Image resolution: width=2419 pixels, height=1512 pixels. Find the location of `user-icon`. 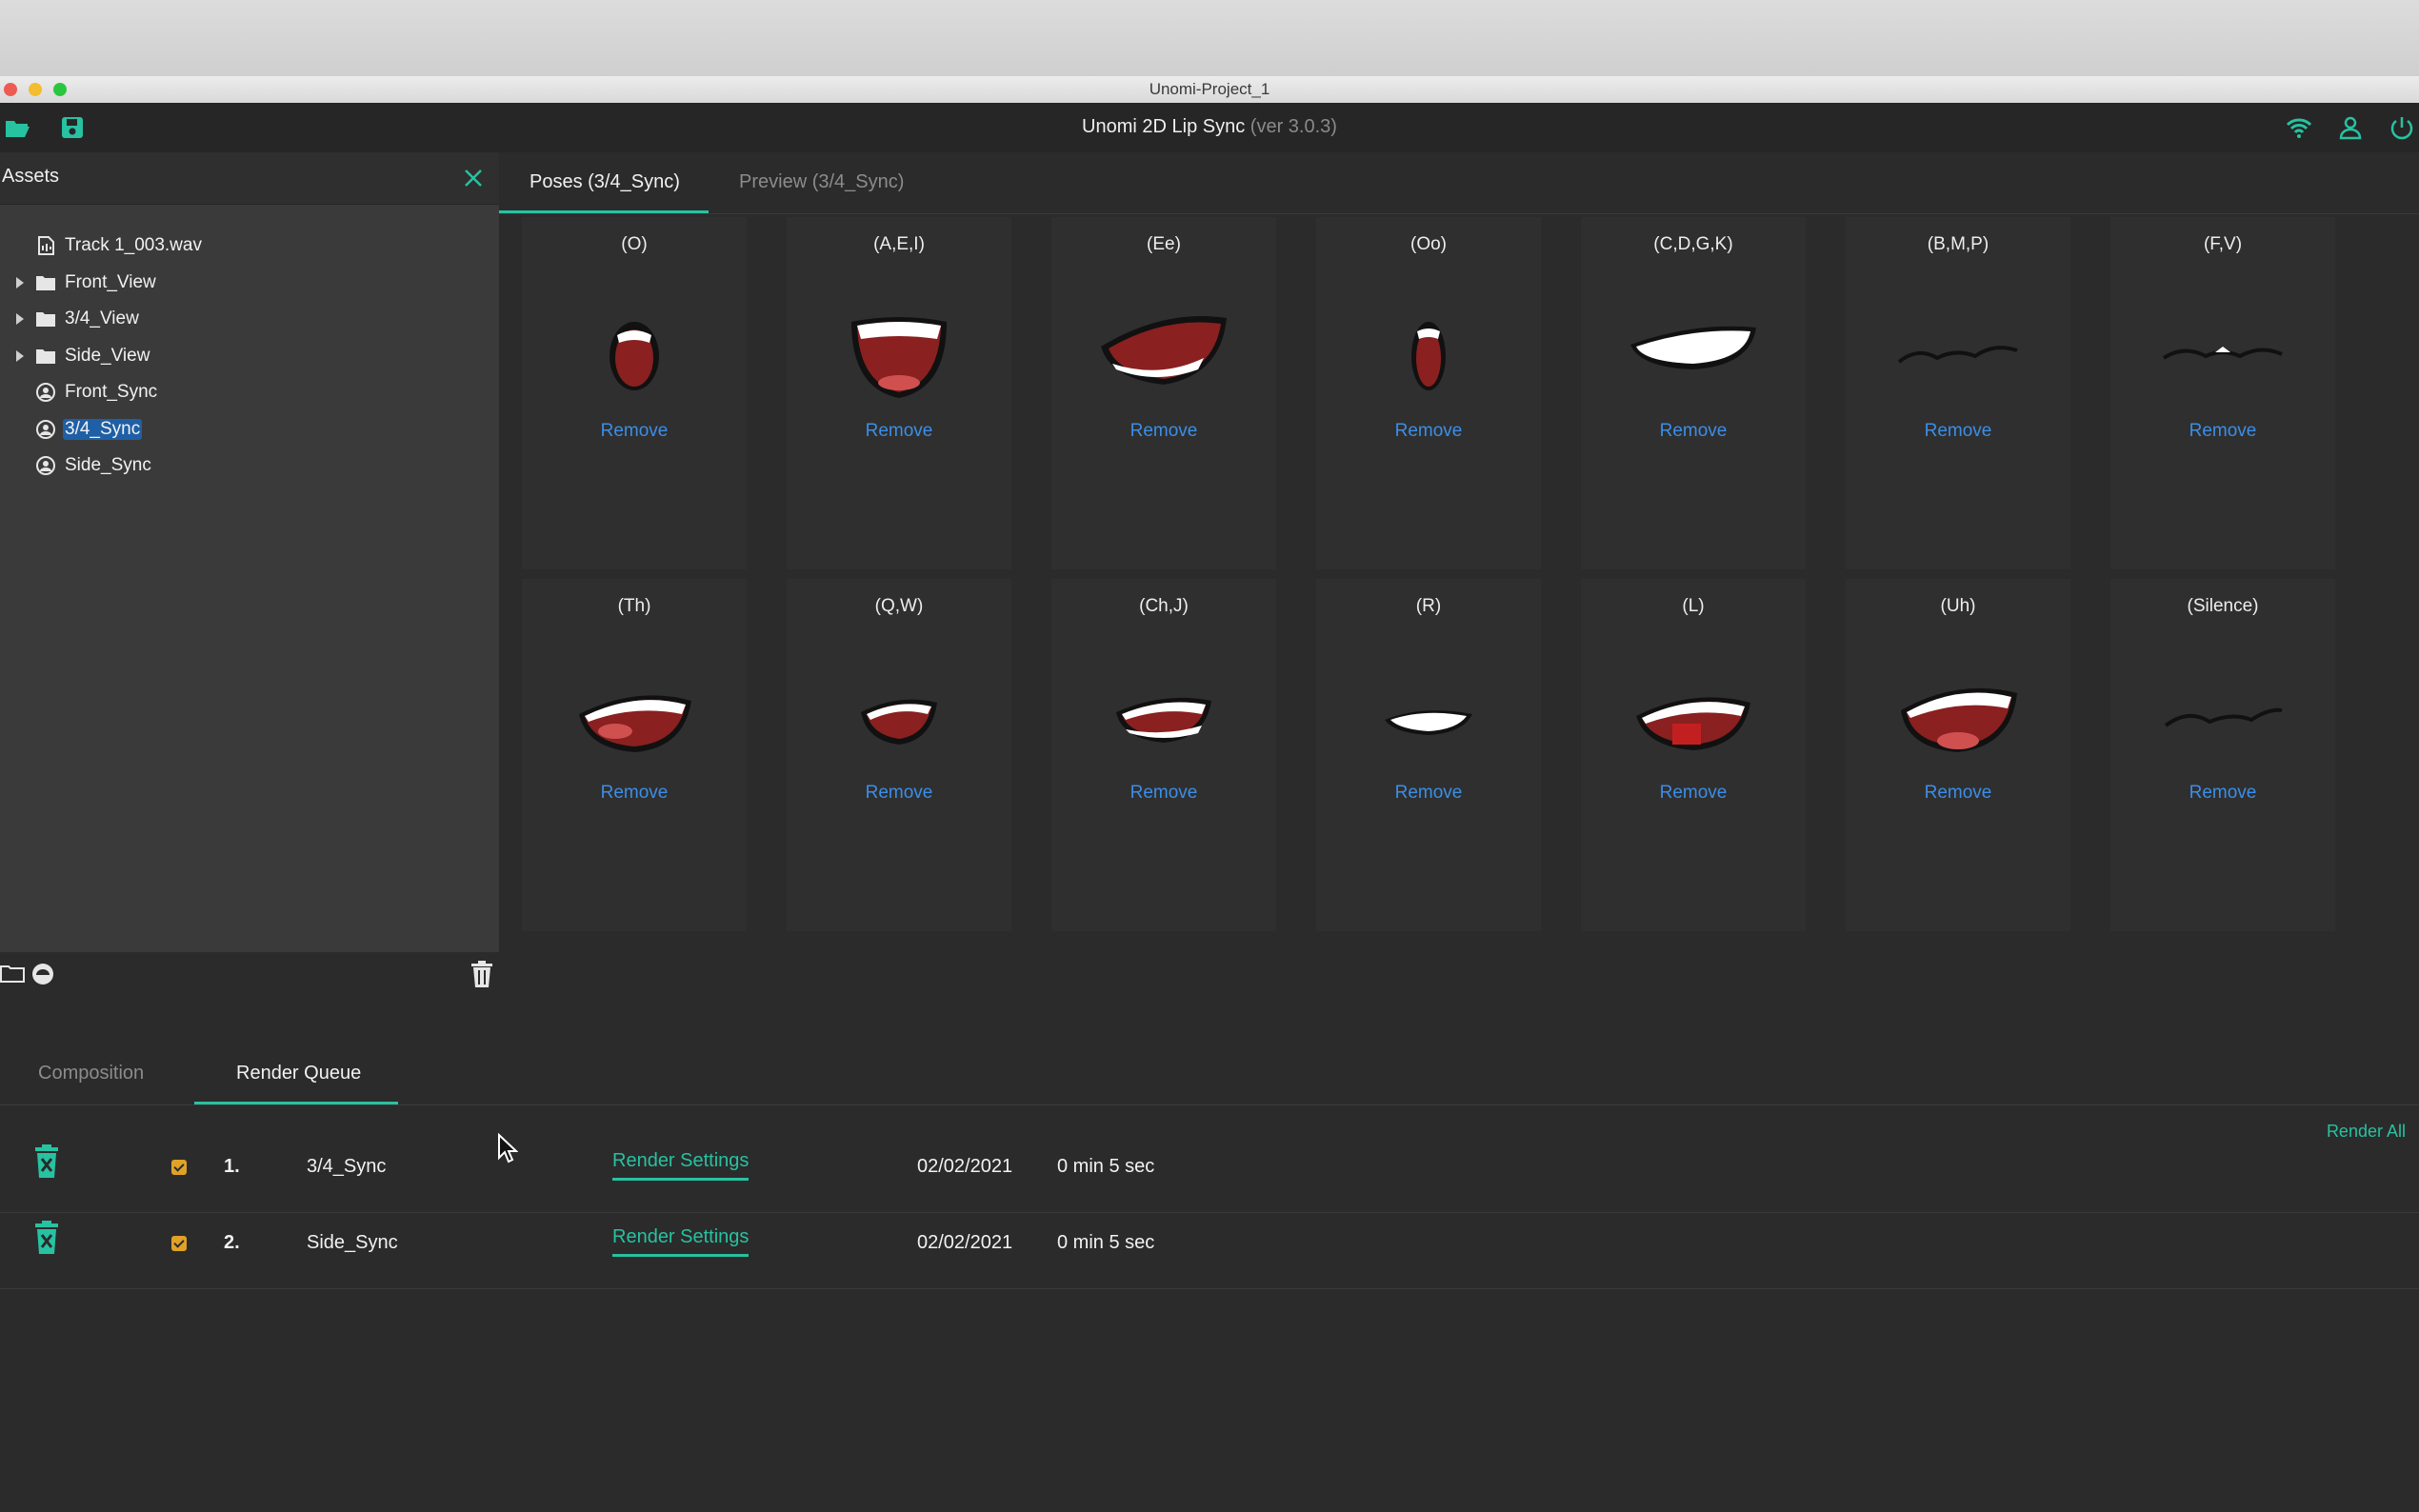

user-icon is located at coordinates (2350, 127).